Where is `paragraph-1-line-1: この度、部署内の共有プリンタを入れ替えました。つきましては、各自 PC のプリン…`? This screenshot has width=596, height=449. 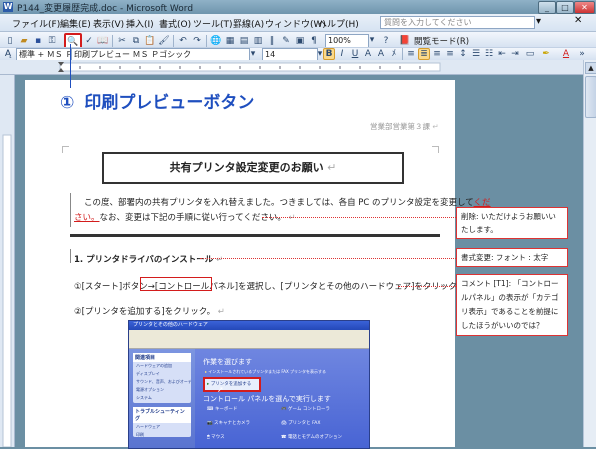 paragraph-1-line-1: この度、部署内の共有プリンタを入れ替えました。つきましては、各自 PC のプリン… is located at coordinates (287, 202).